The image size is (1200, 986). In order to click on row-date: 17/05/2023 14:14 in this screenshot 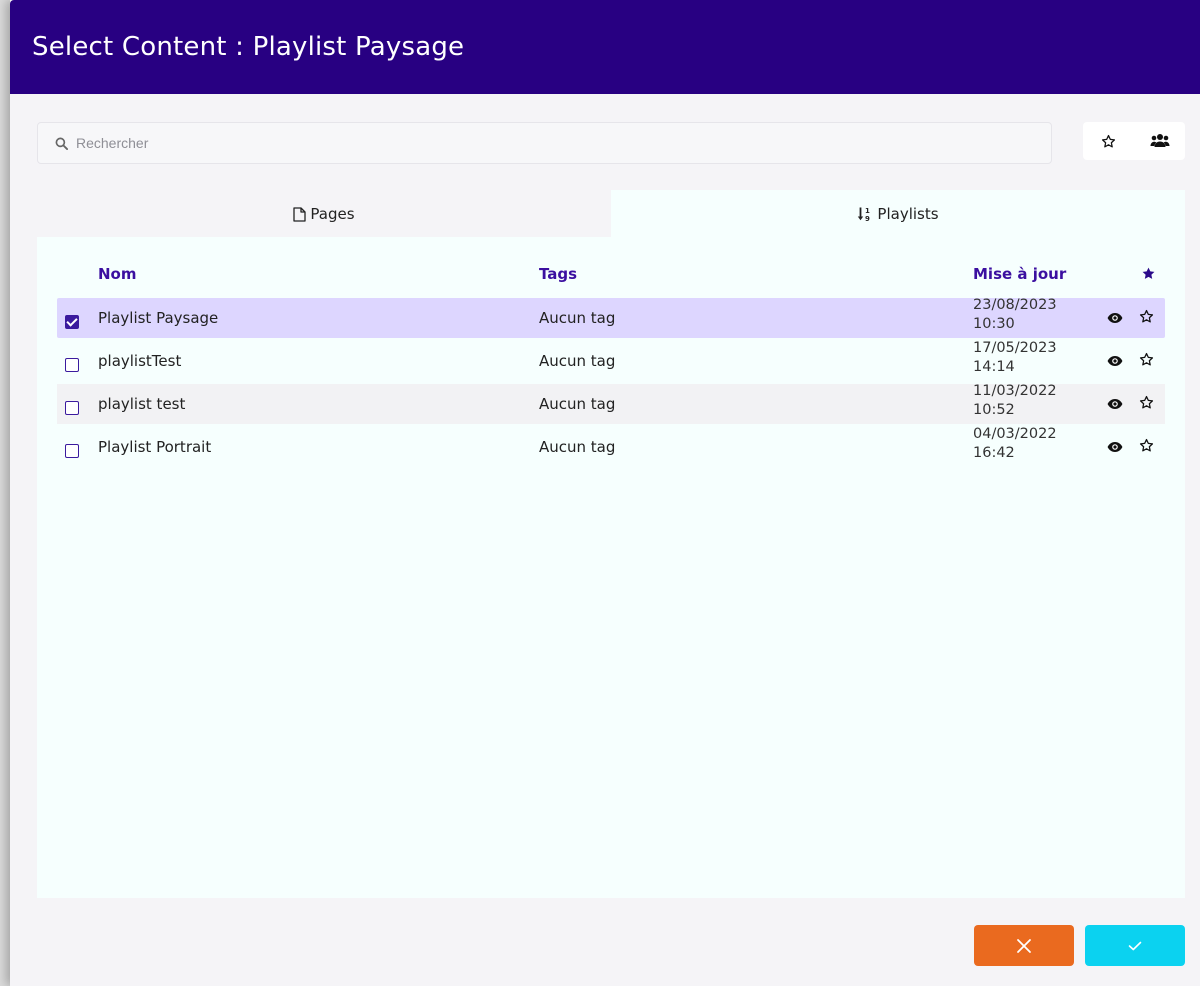, I will do `click(1015, 358)`.